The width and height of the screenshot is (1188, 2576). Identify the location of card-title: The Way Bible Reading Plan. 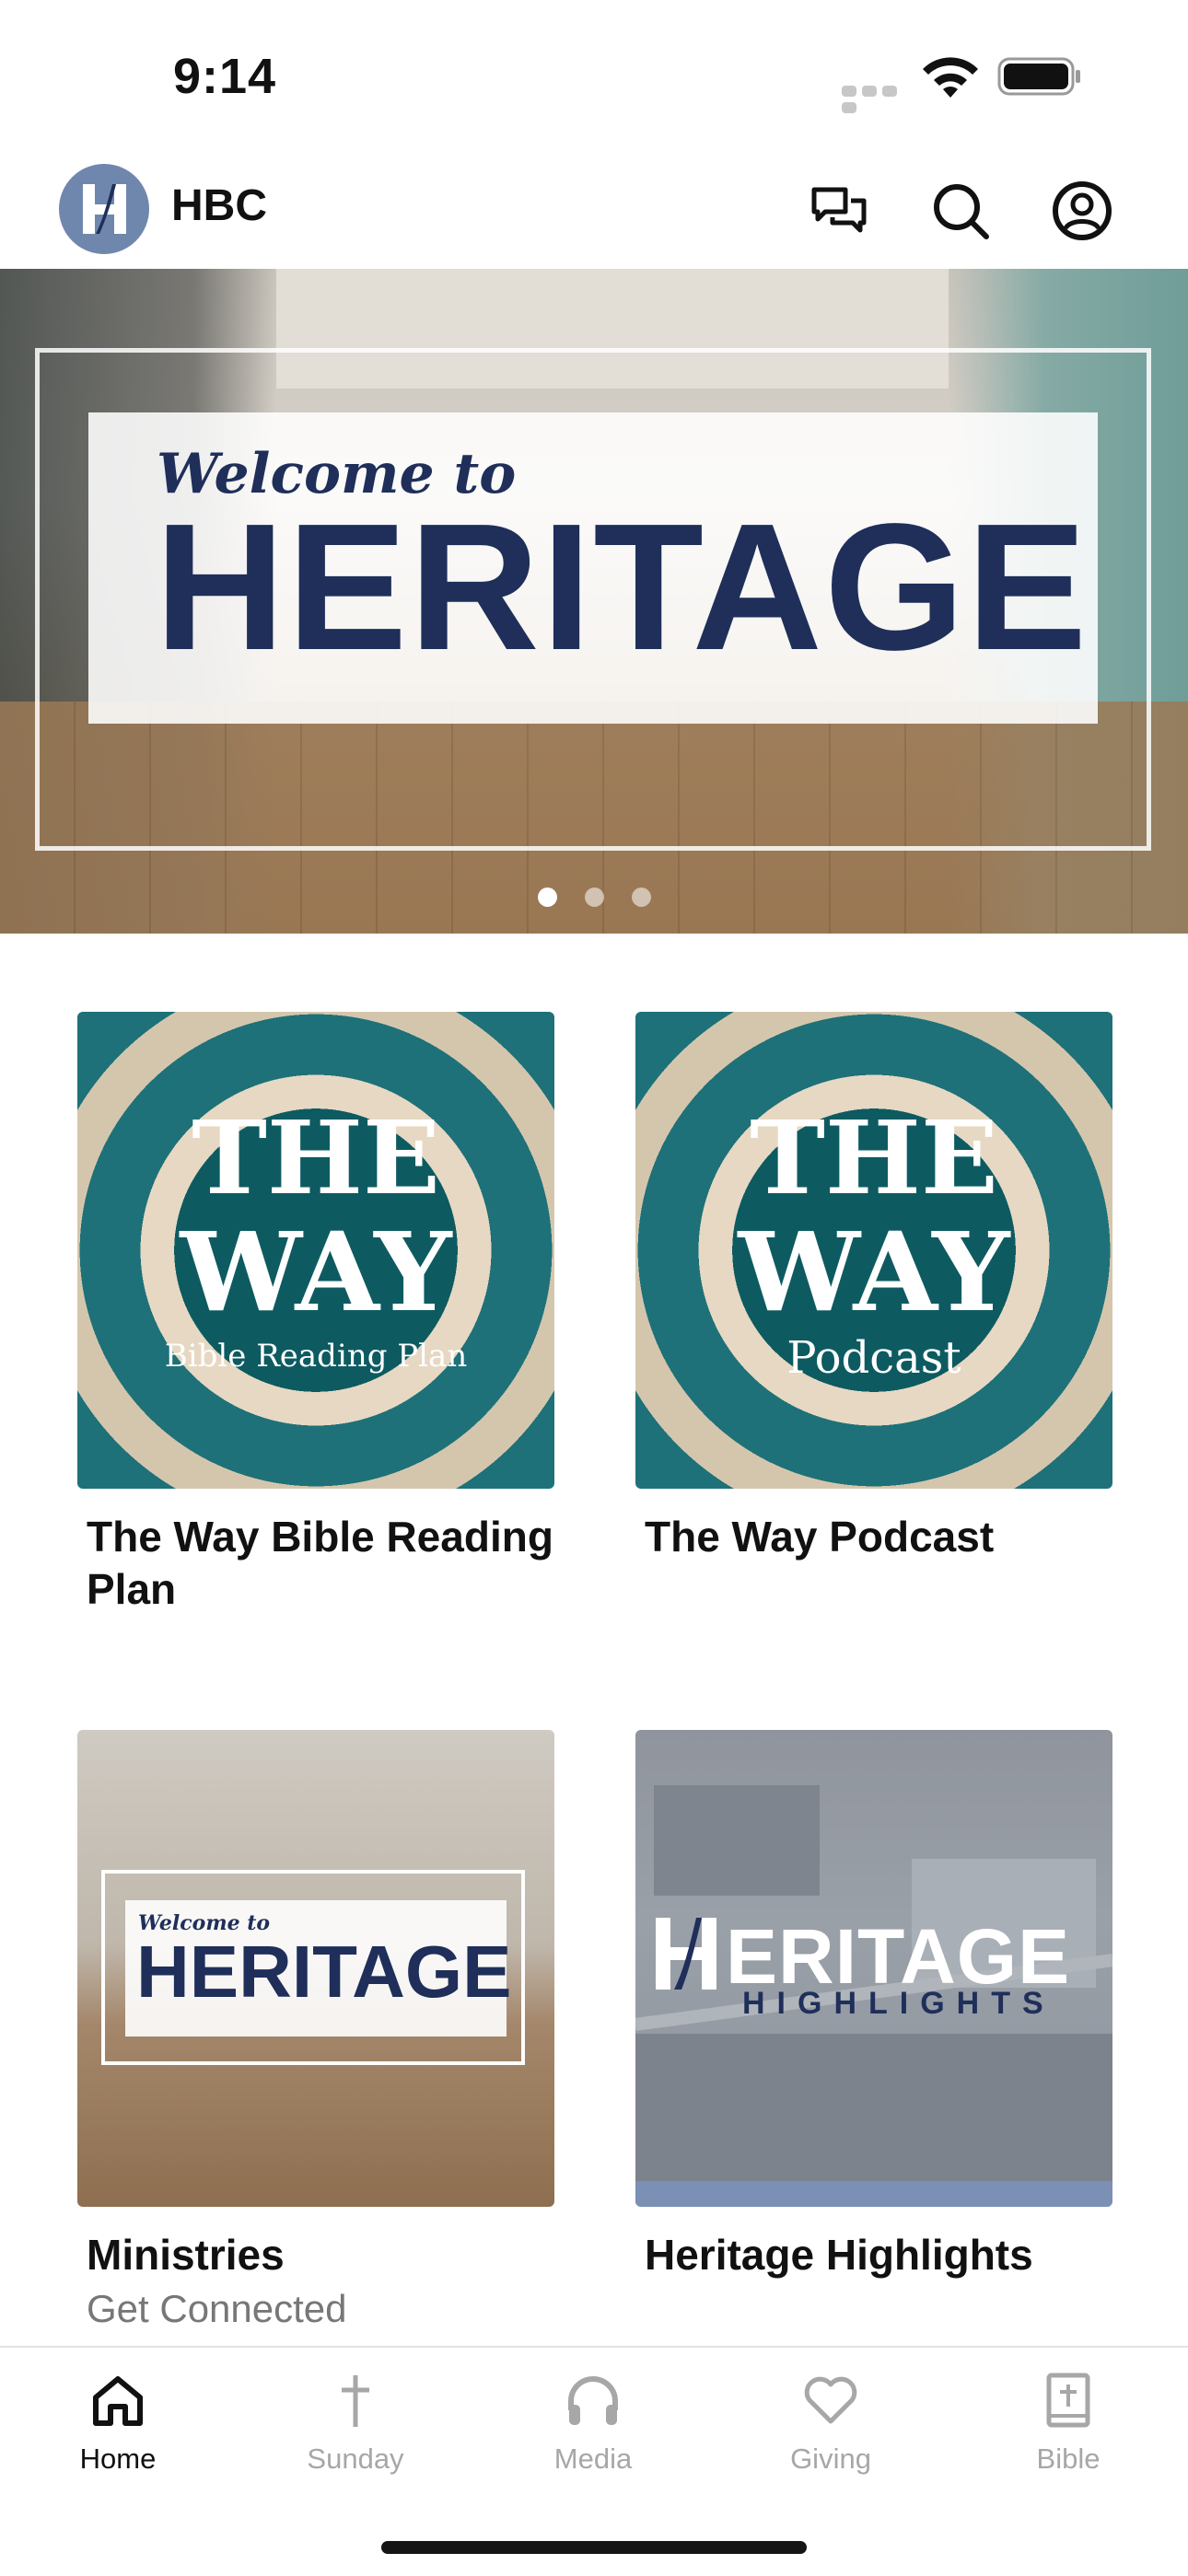
(320, 1563).